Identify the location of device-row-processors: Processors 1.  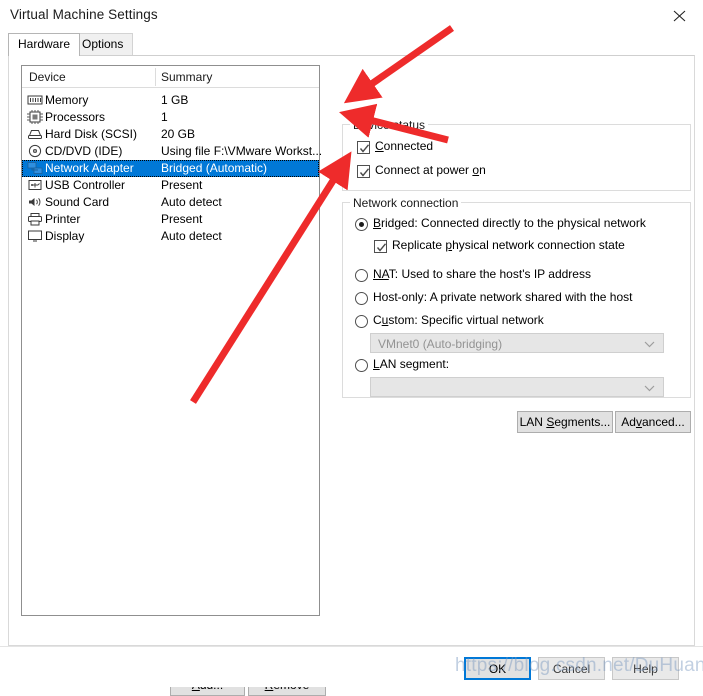
(170, 117).